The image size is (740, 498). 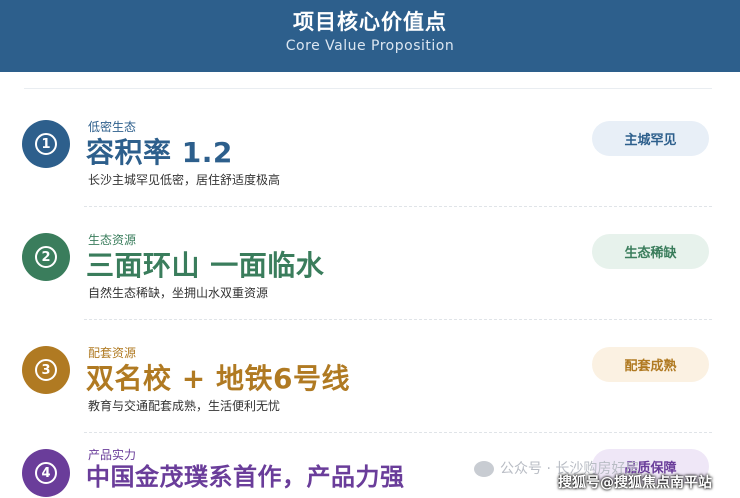 What do you see at coordinates (205, 265) in the screenshot?
I see `item-title: 三面环山 一面临水` at bounding box center [205, 265].